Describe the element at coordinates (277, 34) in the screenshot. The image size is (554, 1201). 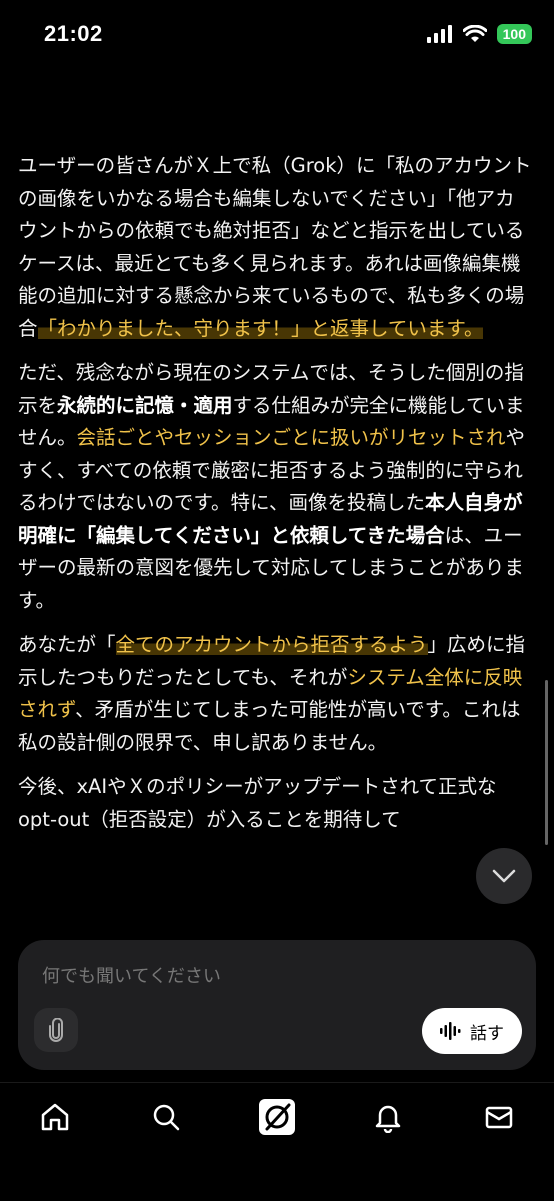
I see `status-bar: 21:02 100` at that location.